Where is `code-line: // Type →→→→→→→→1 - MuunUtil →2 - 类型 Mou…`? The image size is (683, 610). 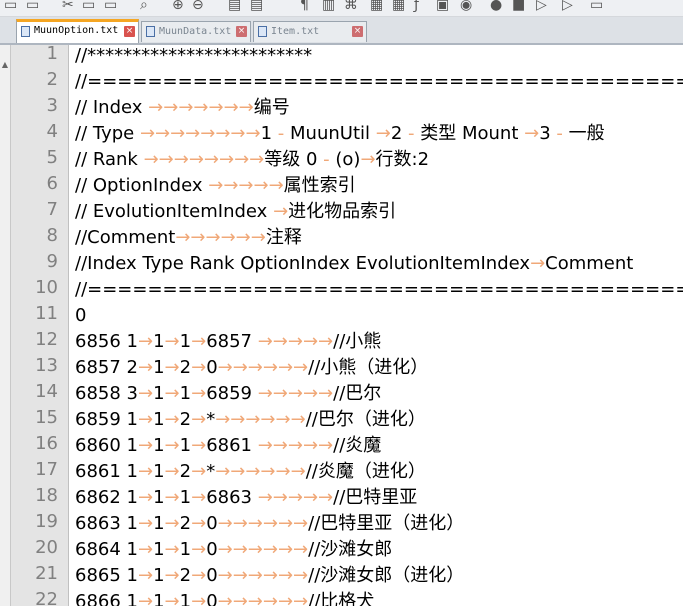
code-line: // Type →→→→→→→→1 - MuunUtil →2 - 类型 Mou… is located at coordinates (340, 134).